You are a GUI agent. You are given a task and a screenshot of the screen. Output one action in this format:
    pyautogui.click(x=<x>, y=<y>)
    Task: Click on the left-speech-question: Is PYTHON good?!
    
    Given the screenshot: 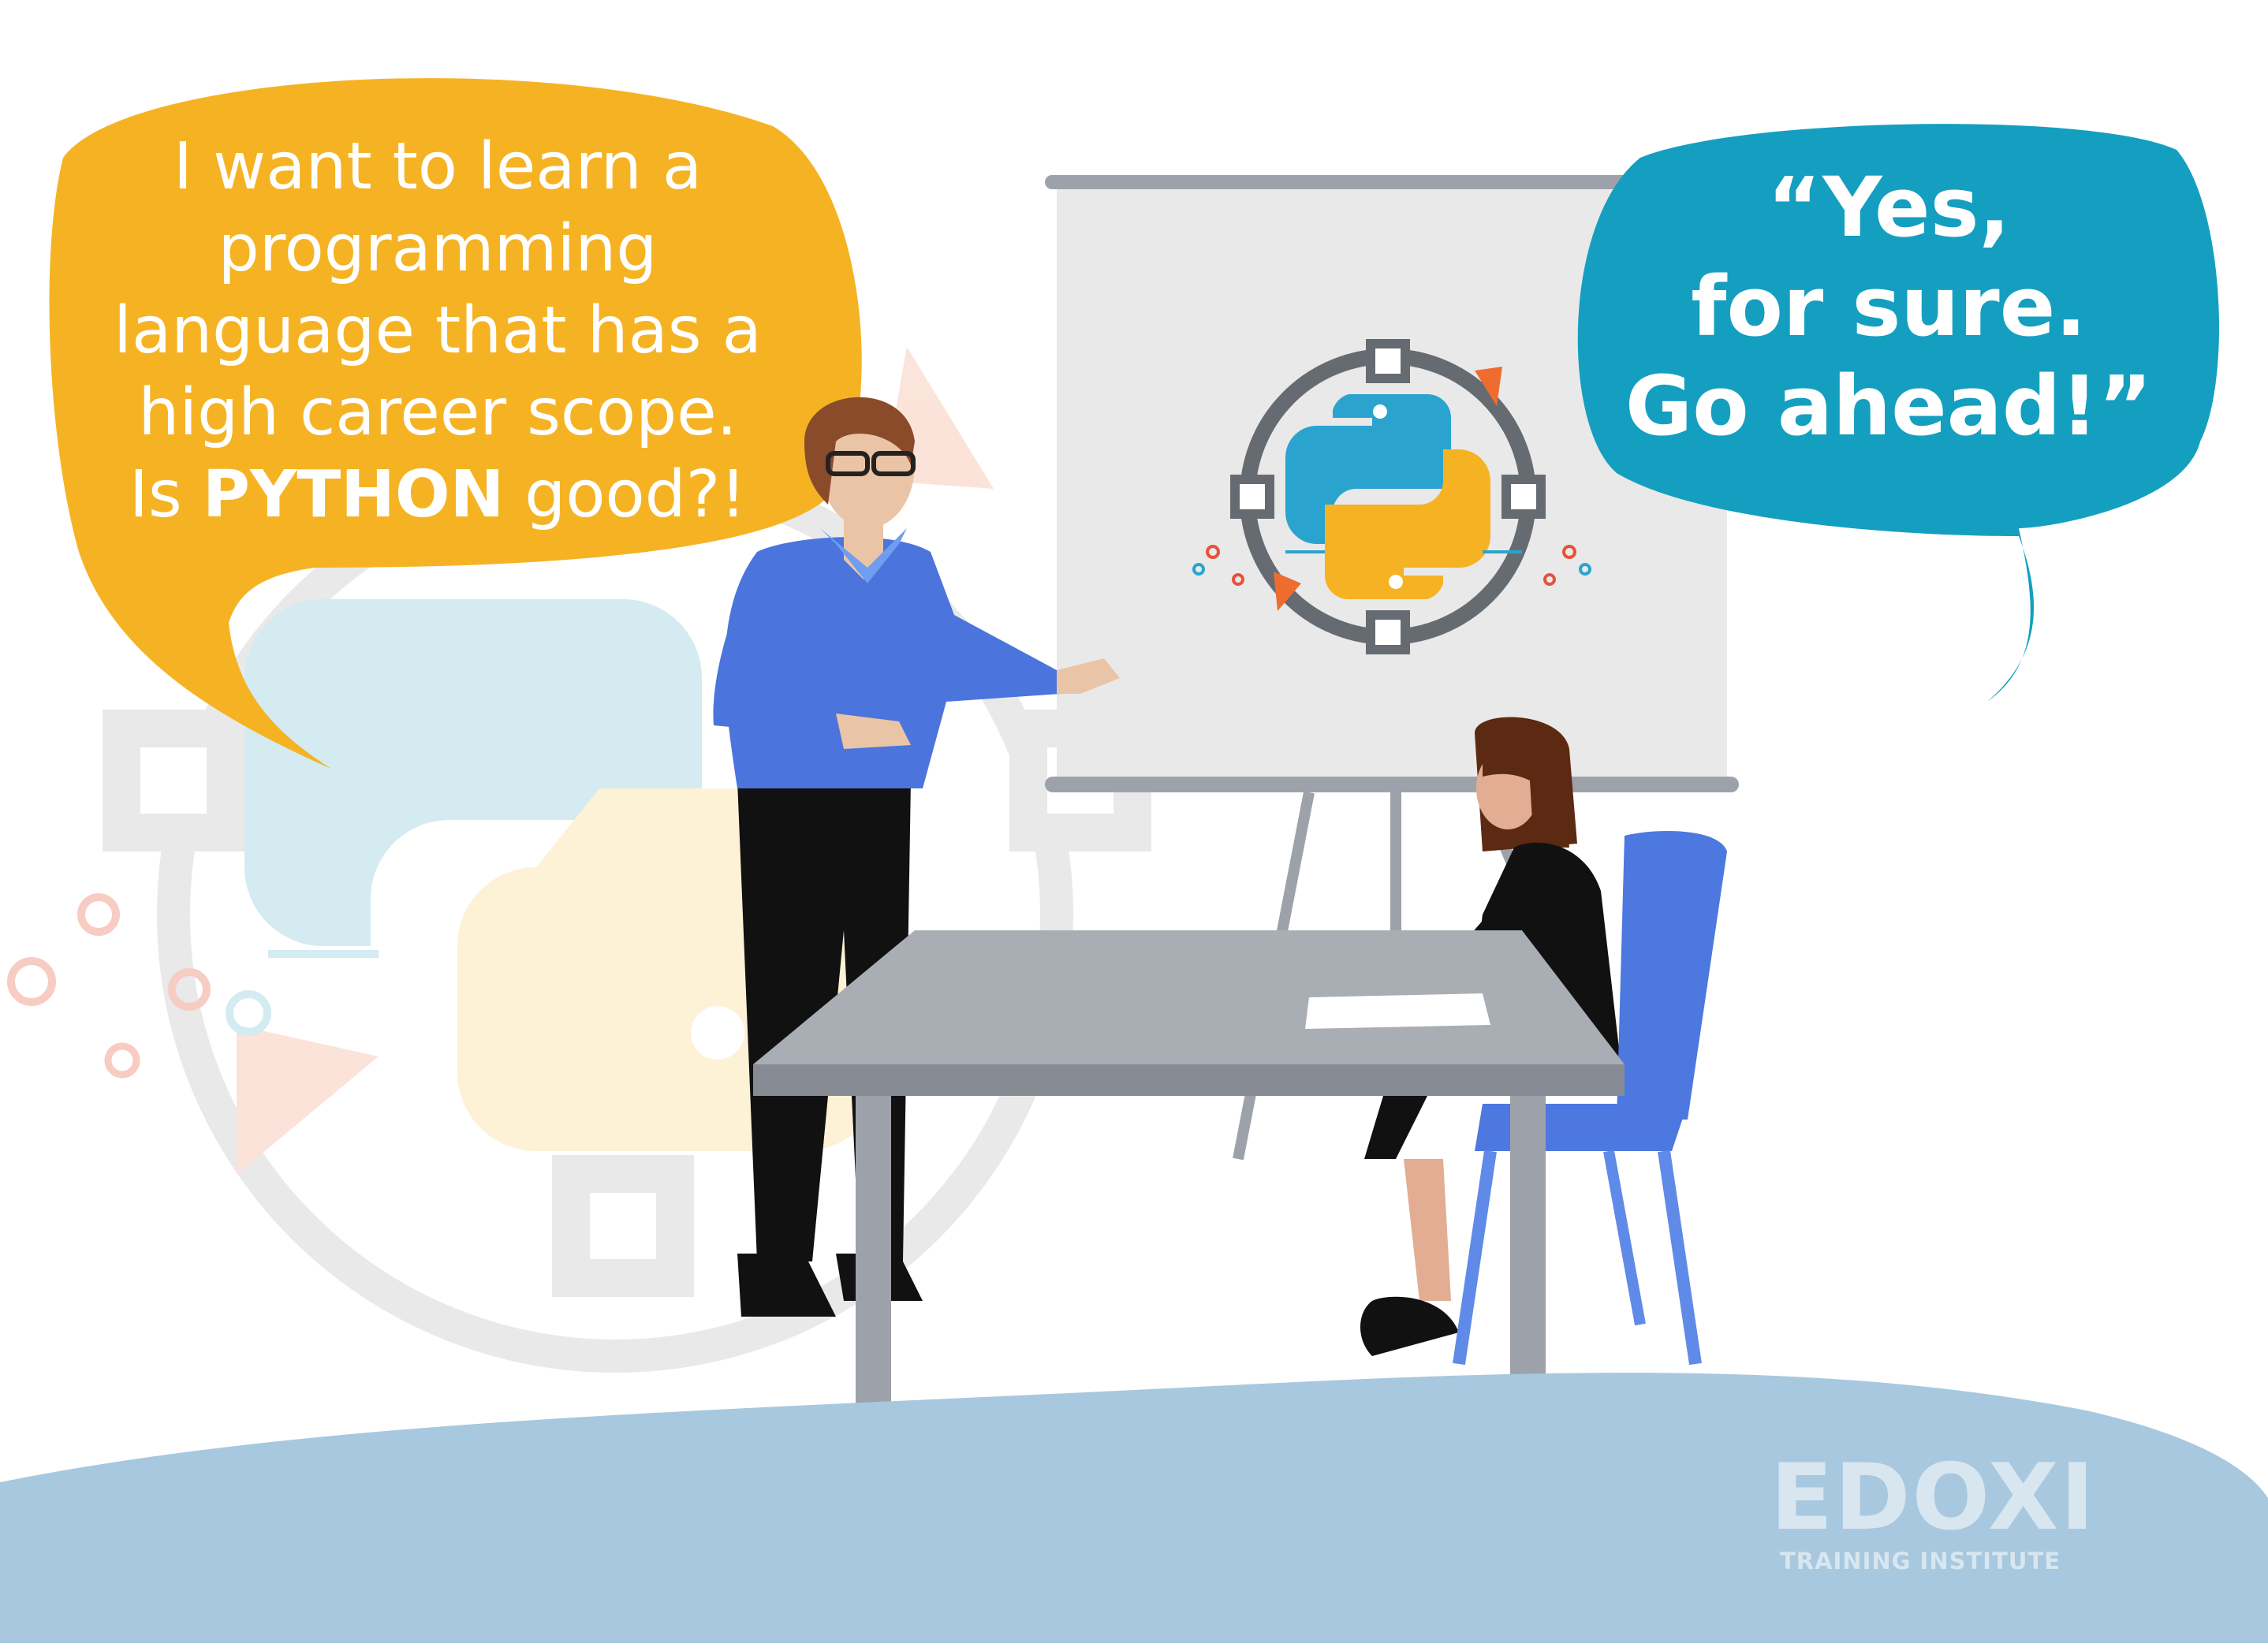 What is the action you would take?
    pyautogui.click(x=437, y=495)
    